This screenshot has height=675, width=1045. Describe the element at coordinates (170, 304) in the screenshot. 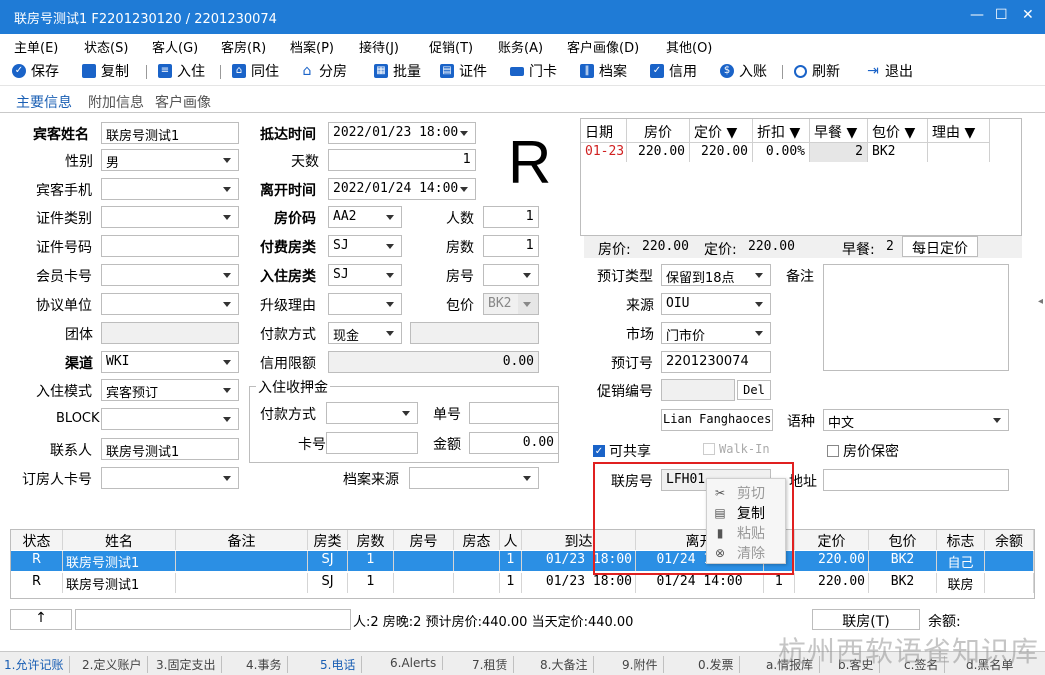

I see `agreement-unit-select` at that location.